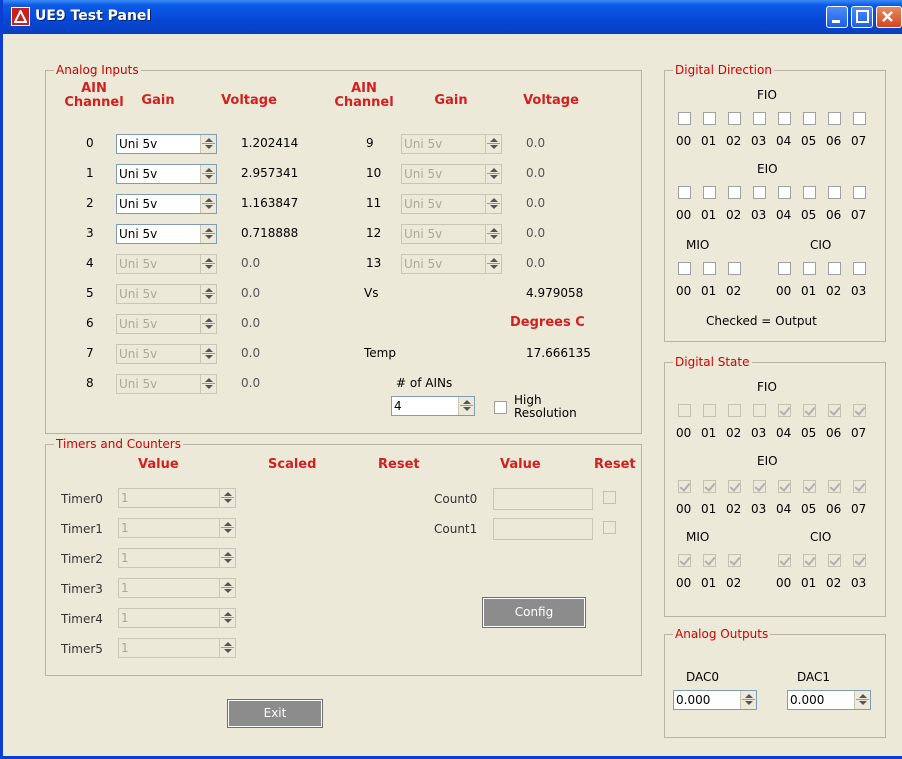  What do you see at coordinates (837, 17) in the screenshot?
I see `minimize-button` at bounding box center [837, 17].